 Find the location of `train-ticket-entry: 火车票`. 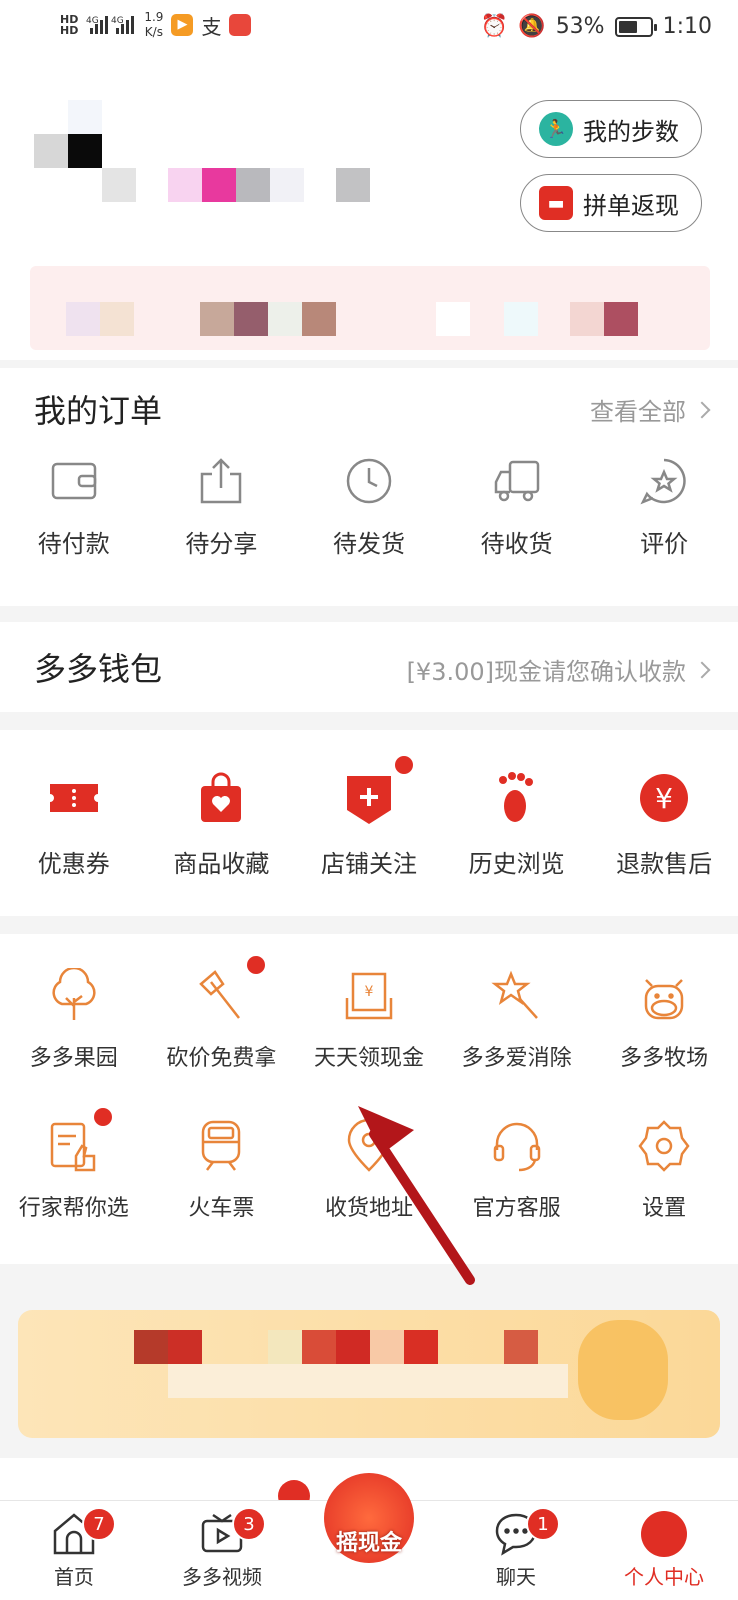

train-ticket-entry: 火车票 is located at coordinates (222, 1170).